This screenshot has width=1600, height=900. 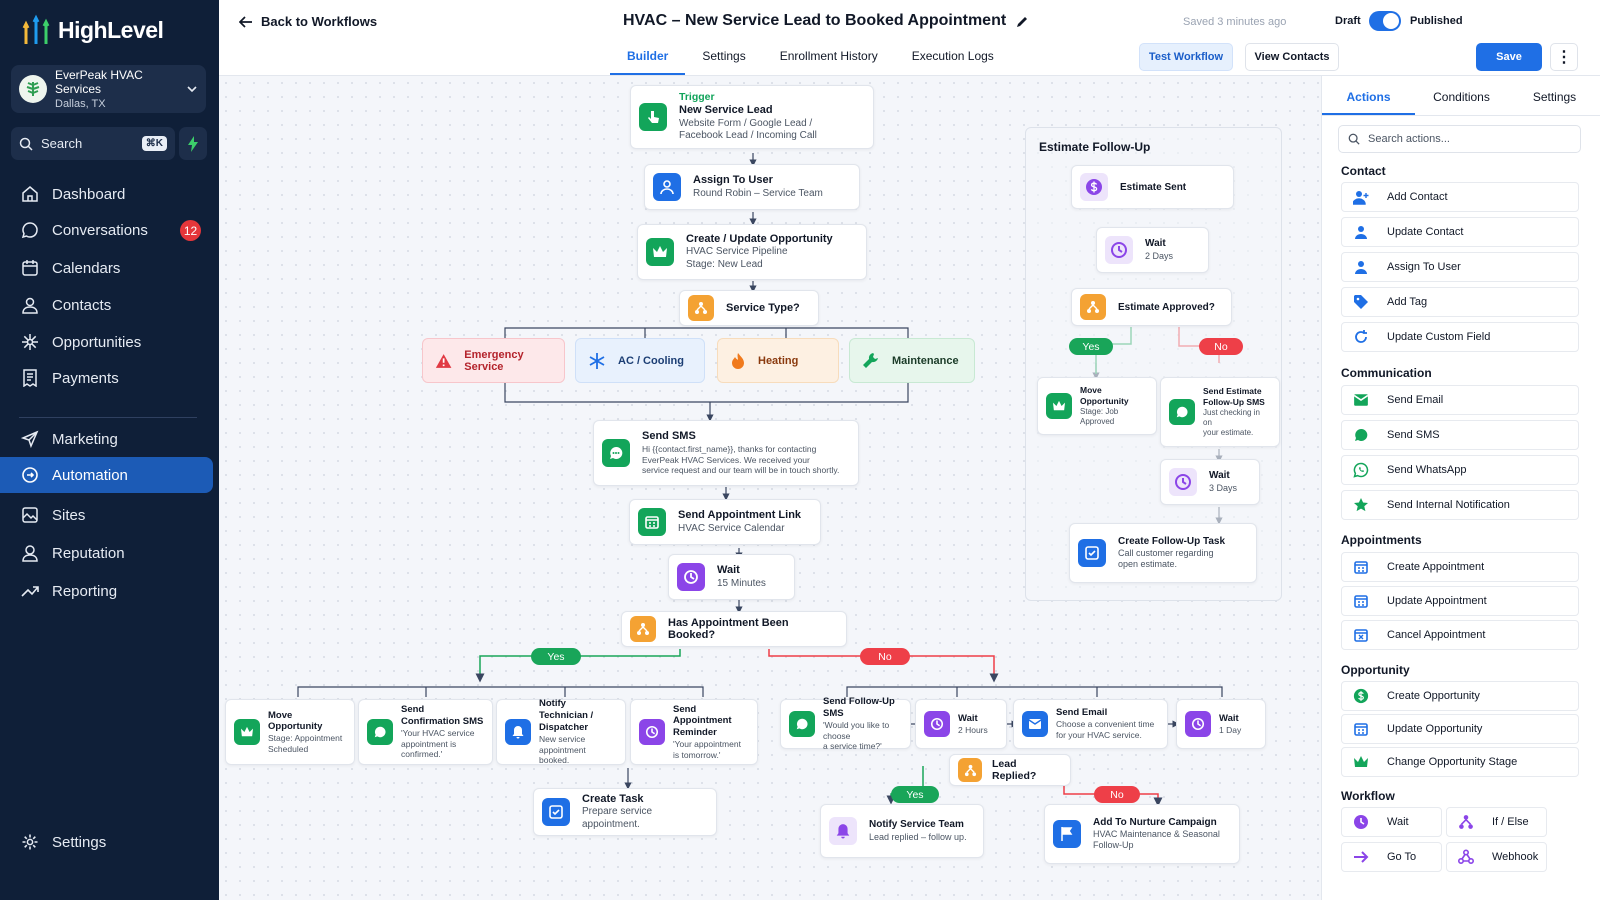 I want to click on appointment-booked-condition: Has Appointment Been Booked?, so click(x=734, y=629).